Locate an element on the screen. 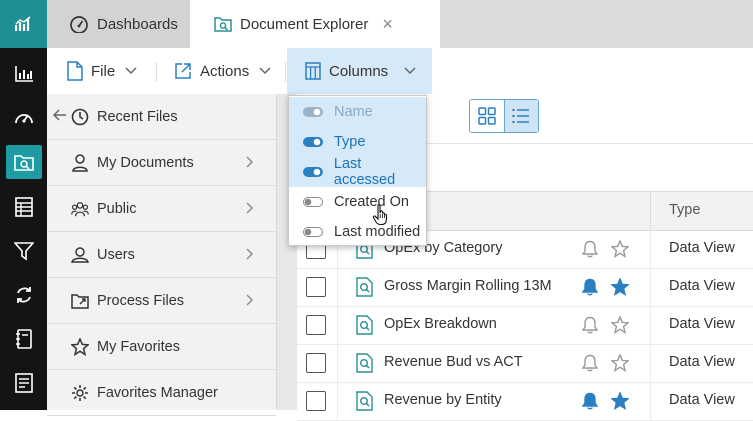  users-icon is located at coordinates (80, 255).